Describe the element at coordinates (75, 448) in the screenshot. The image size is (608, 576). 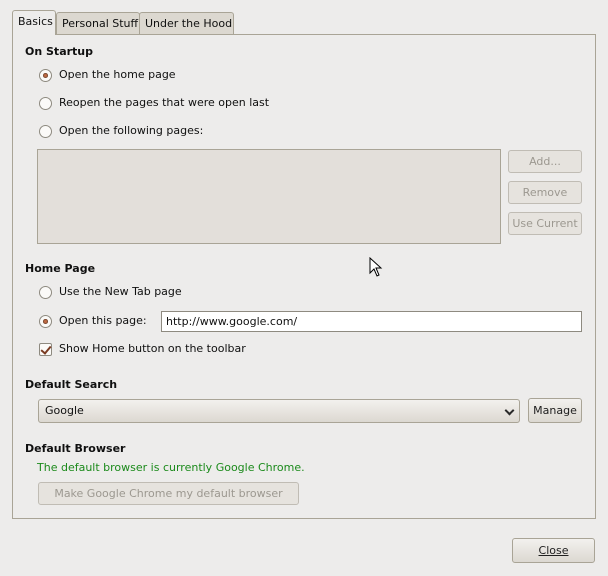
I see `default-browser-title: Default Browser` at that location.